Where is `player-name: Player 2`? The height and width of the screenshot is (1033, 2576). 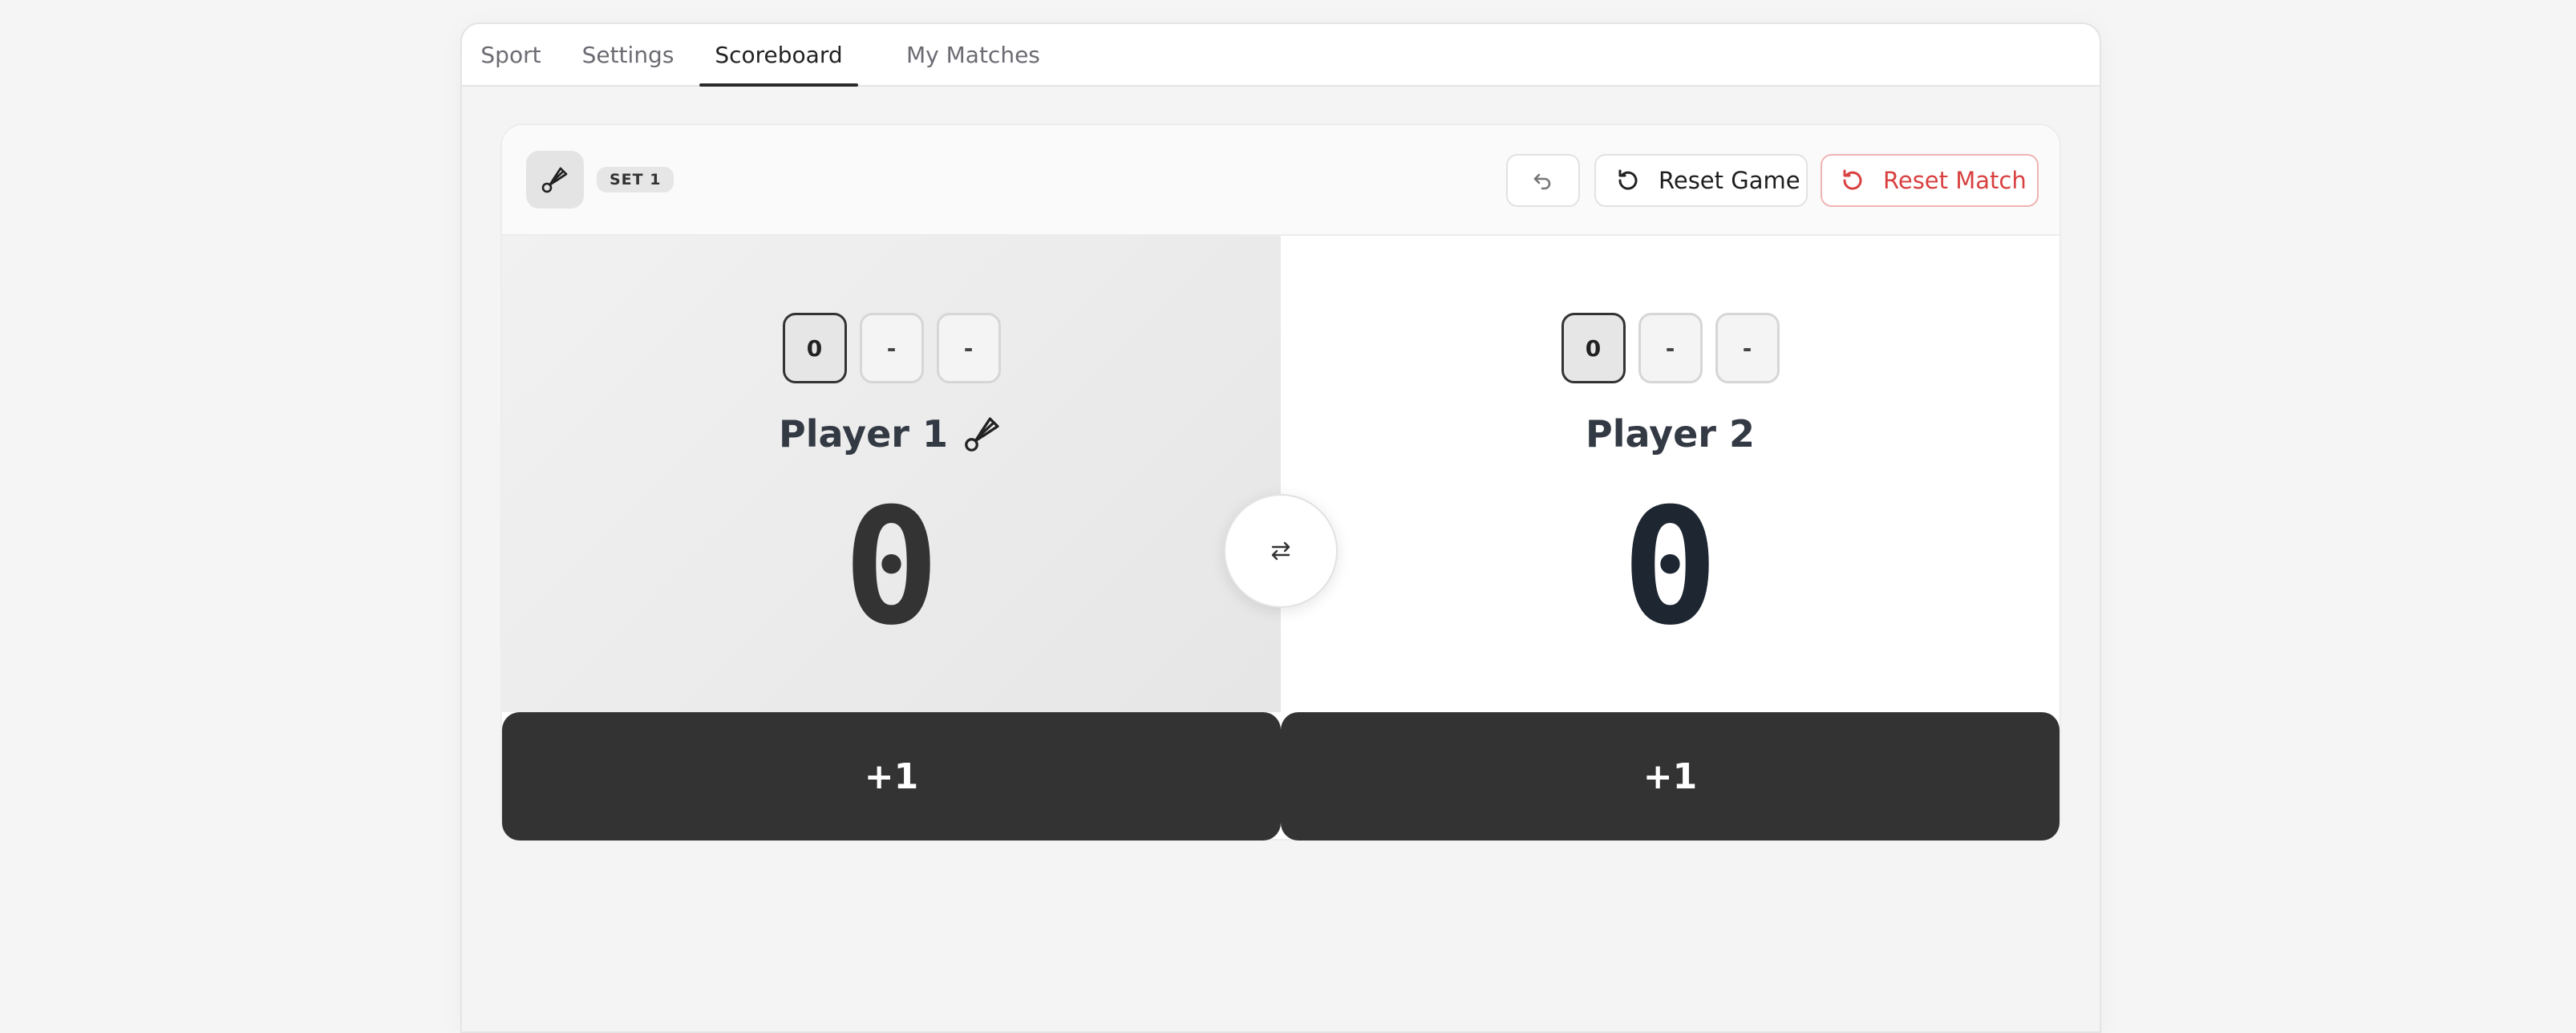 player-name: Player 2 is located at coordinates (1670, 434).